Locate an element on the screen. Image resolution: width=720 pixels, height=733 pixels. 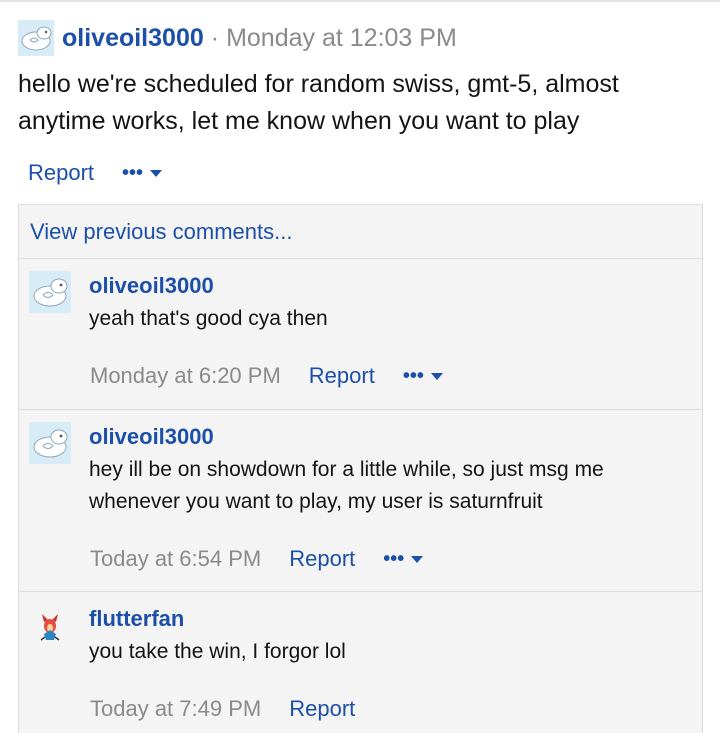
post-more-menu: ••• is located at coordinates (142, 173).